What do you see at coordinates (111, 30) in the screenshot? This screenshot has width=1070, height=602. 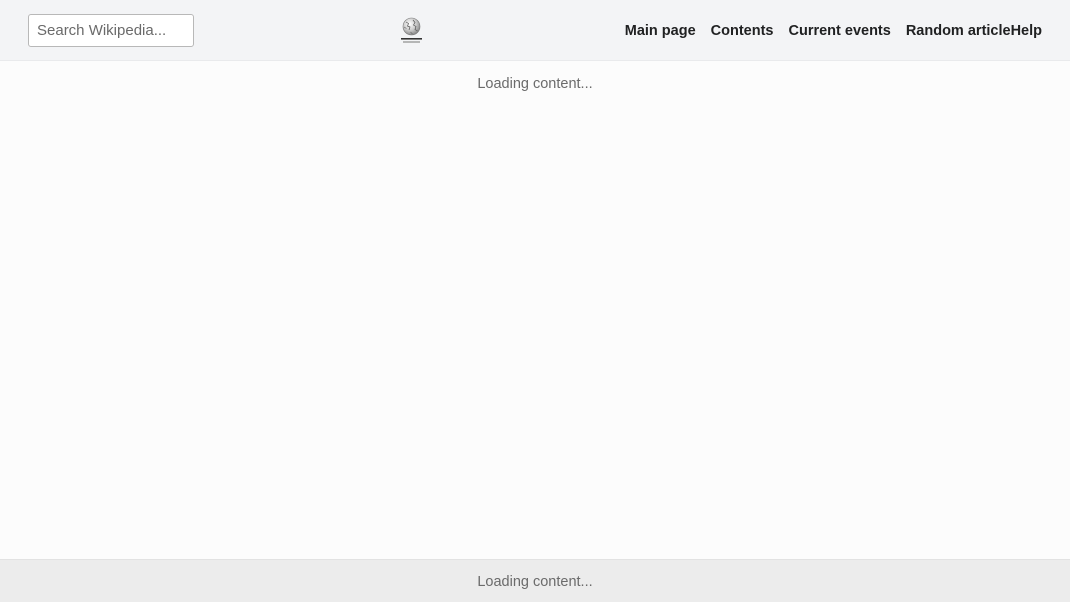 I see `search-input` at bounding box center [111, 30].